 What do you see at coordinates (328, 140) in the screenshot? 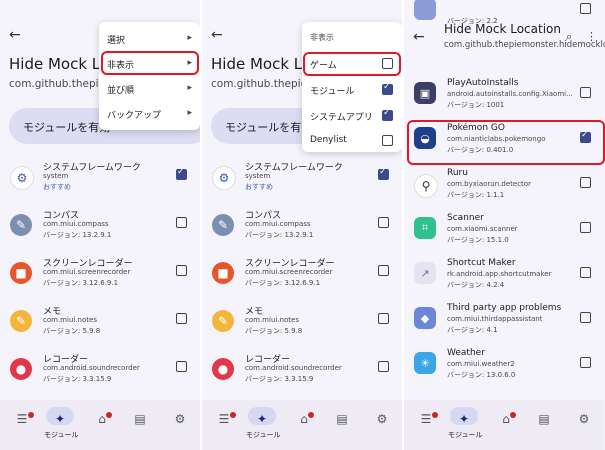
I see `hide-denylist-item: Denylist` at bounding box center [328, 140].